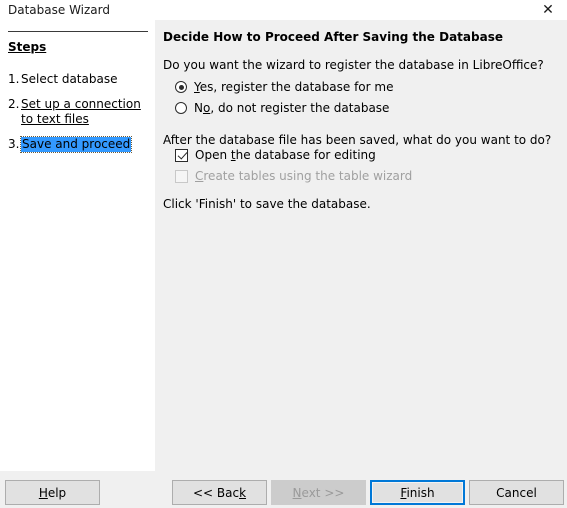  What do you see at coordinates (243, 492) in the screenshot?
I see `mnemonic-letter: k` at bounding box center [243, 492].